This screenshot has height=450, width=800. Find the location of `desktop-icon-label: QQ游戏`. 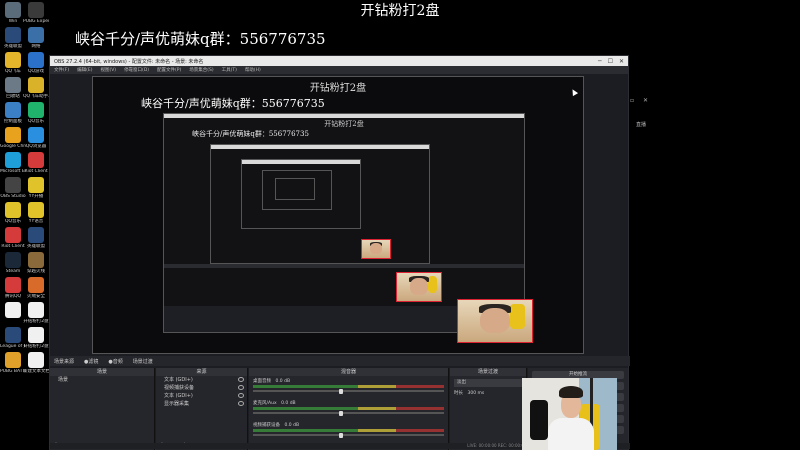

desktop-icon-label: QQ游戏 is located at coordinates (36, 71).